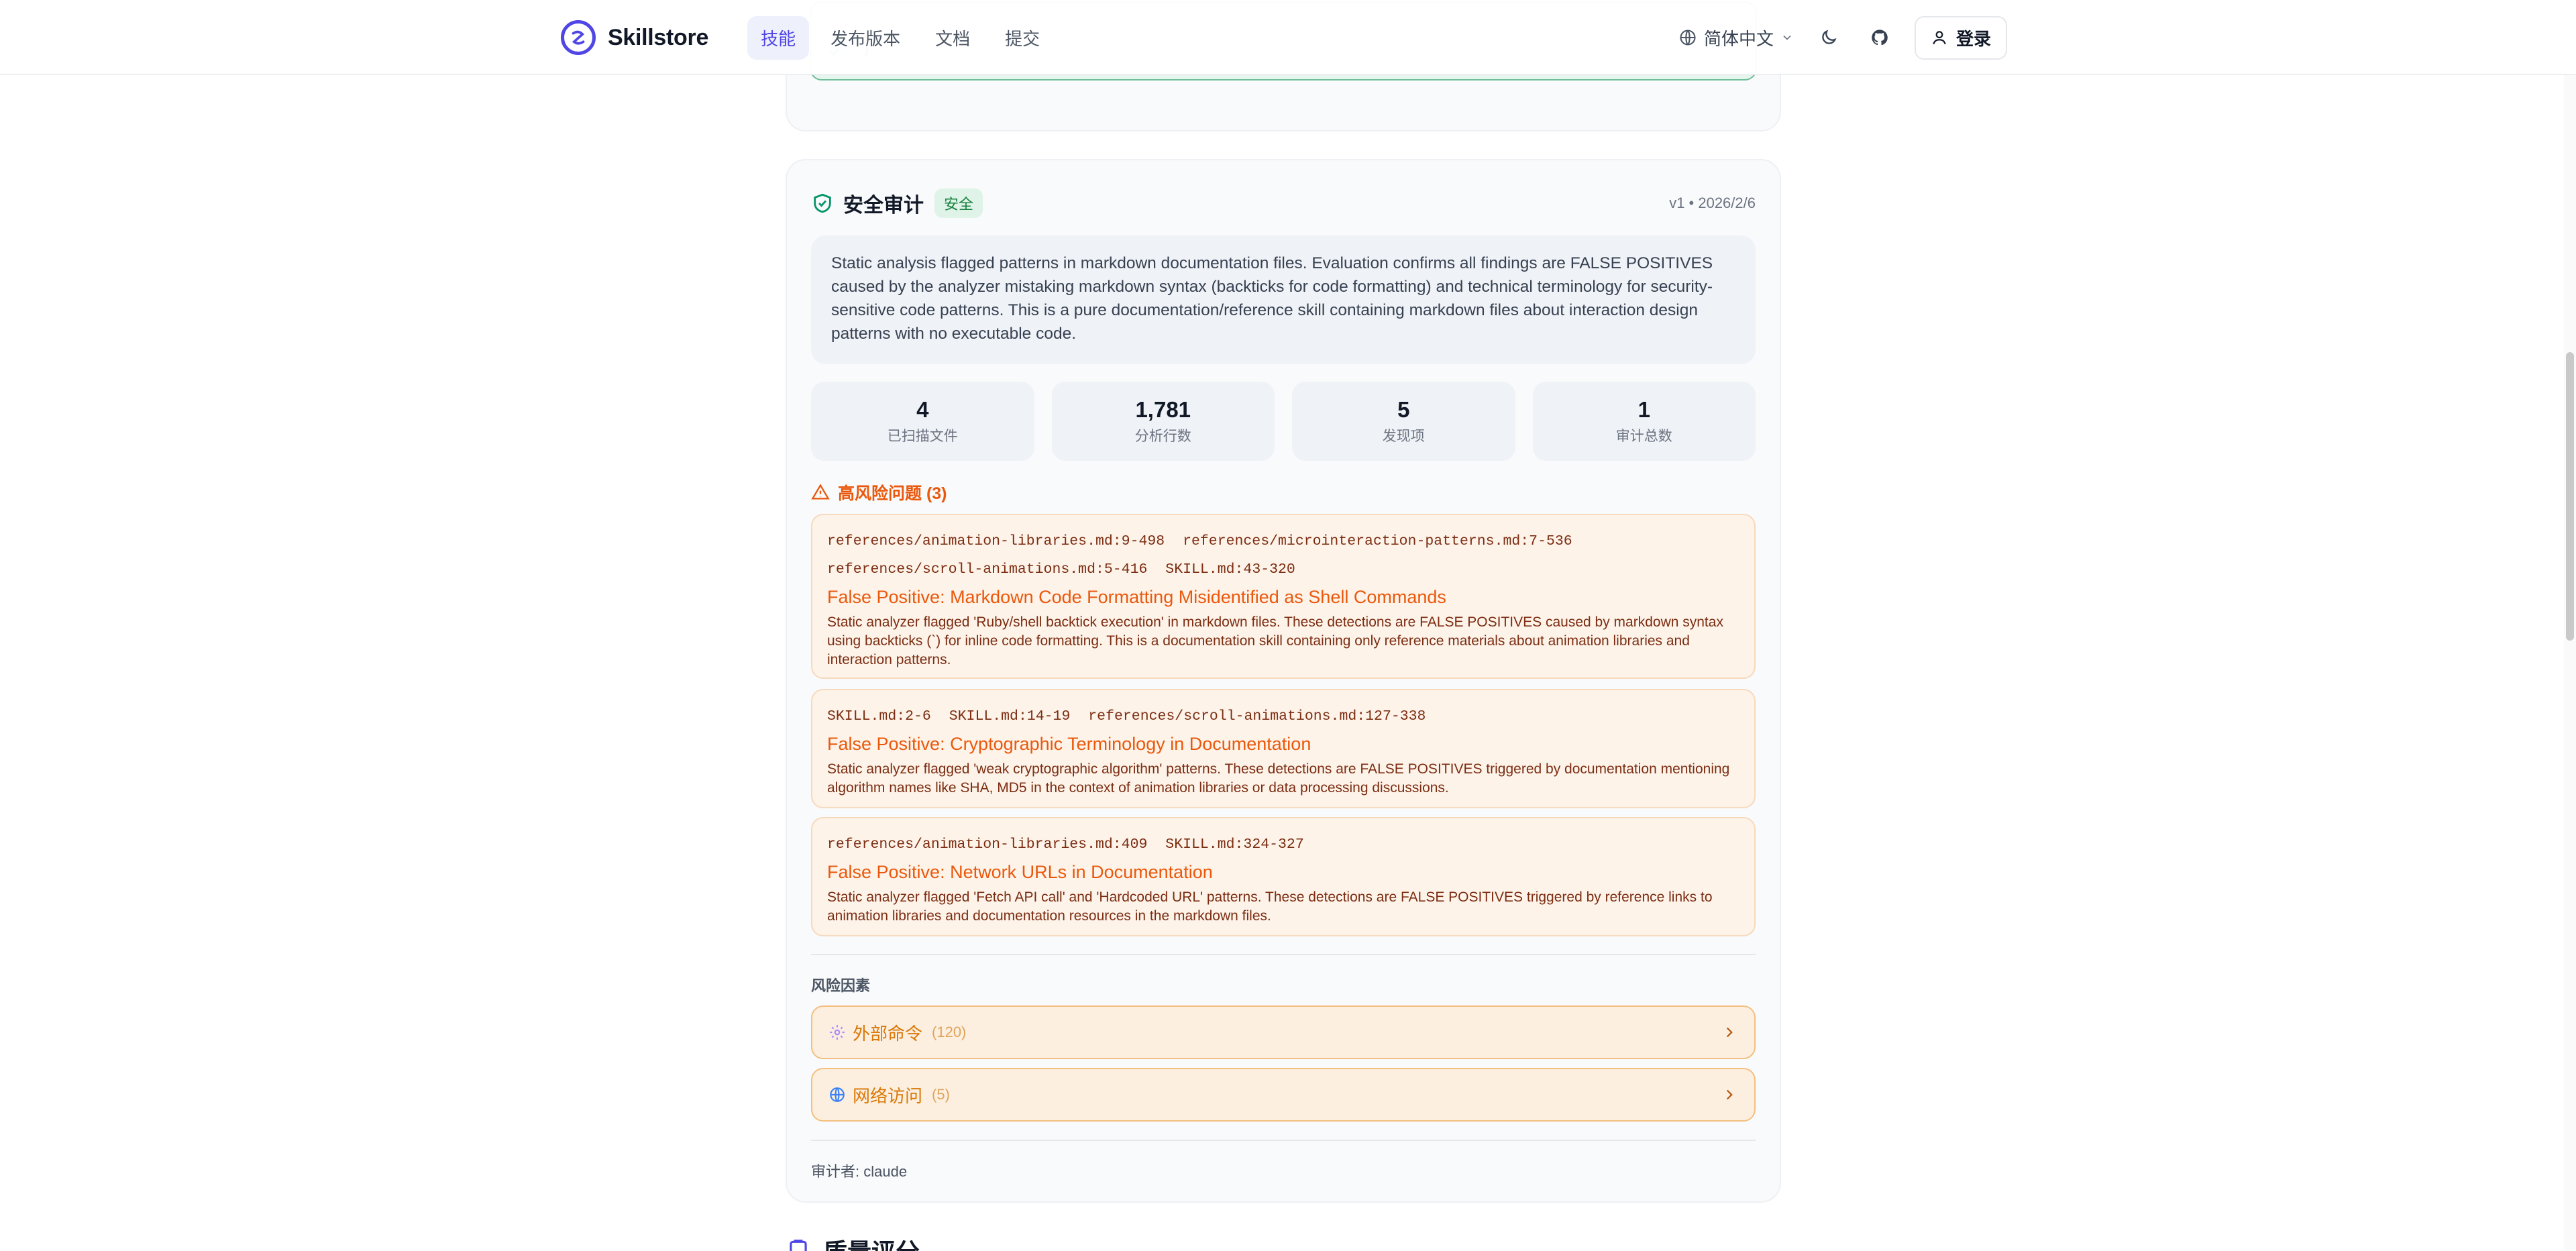 The width and height of the screenshot is (2576, 1251). I want to click on language-switcher: 简体中文, so click(1736, 37).